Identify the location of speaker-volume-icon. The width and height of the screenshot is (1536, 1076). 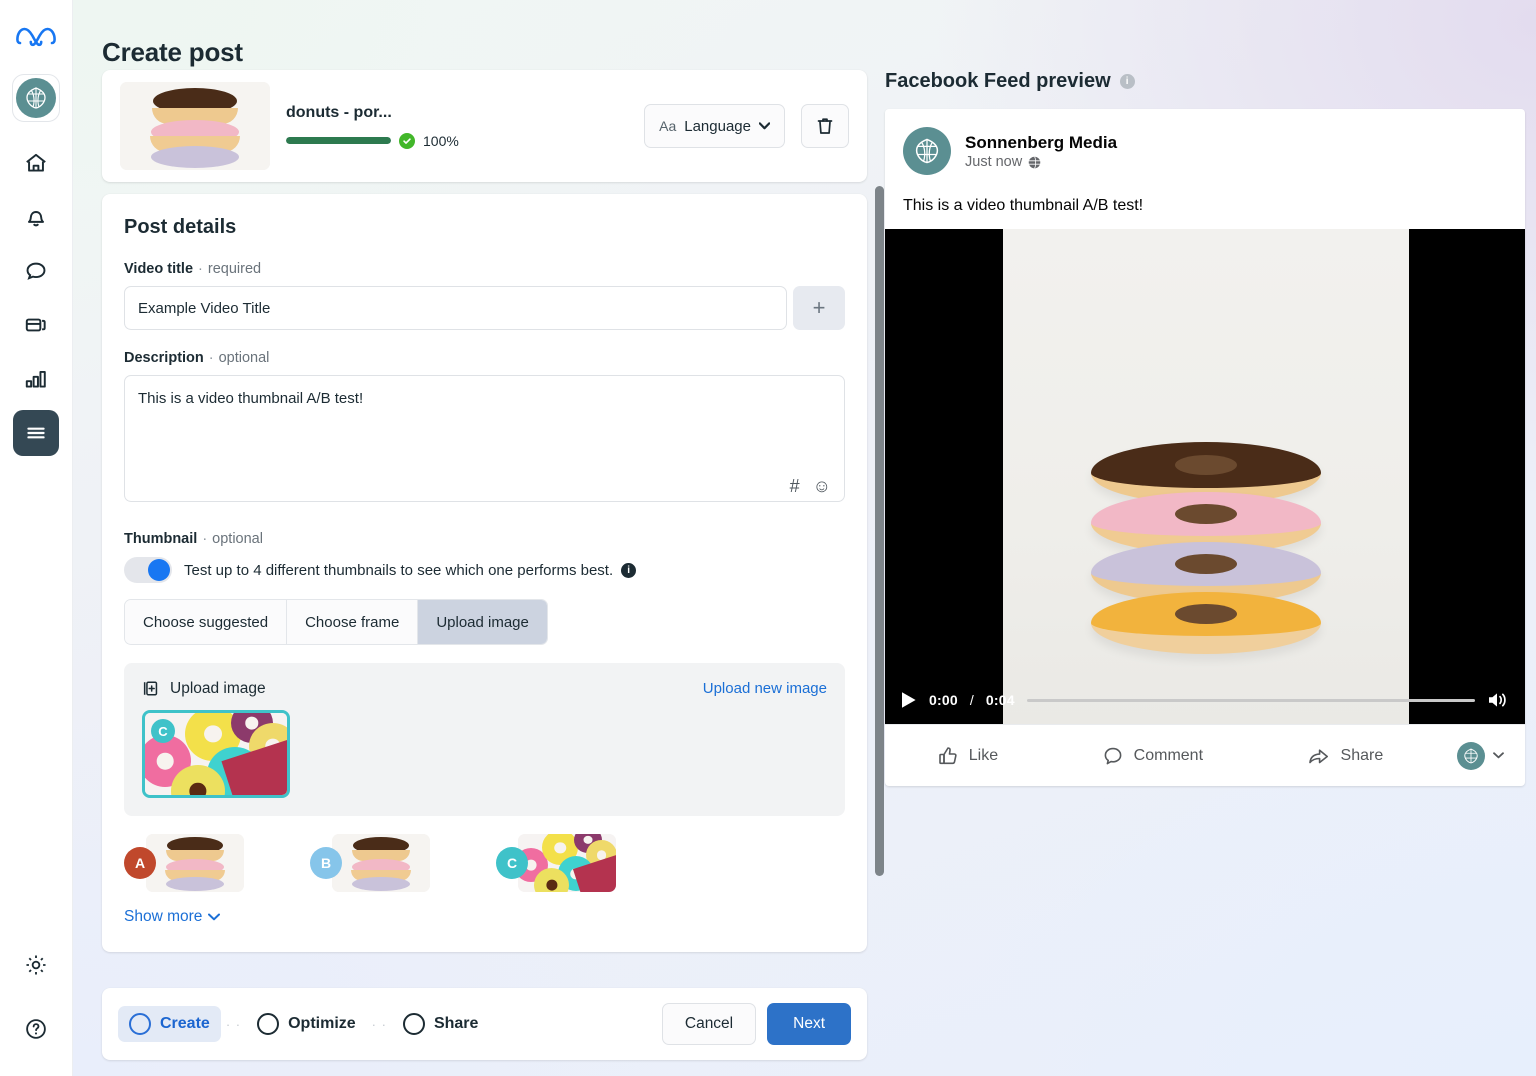
(1498, 700).